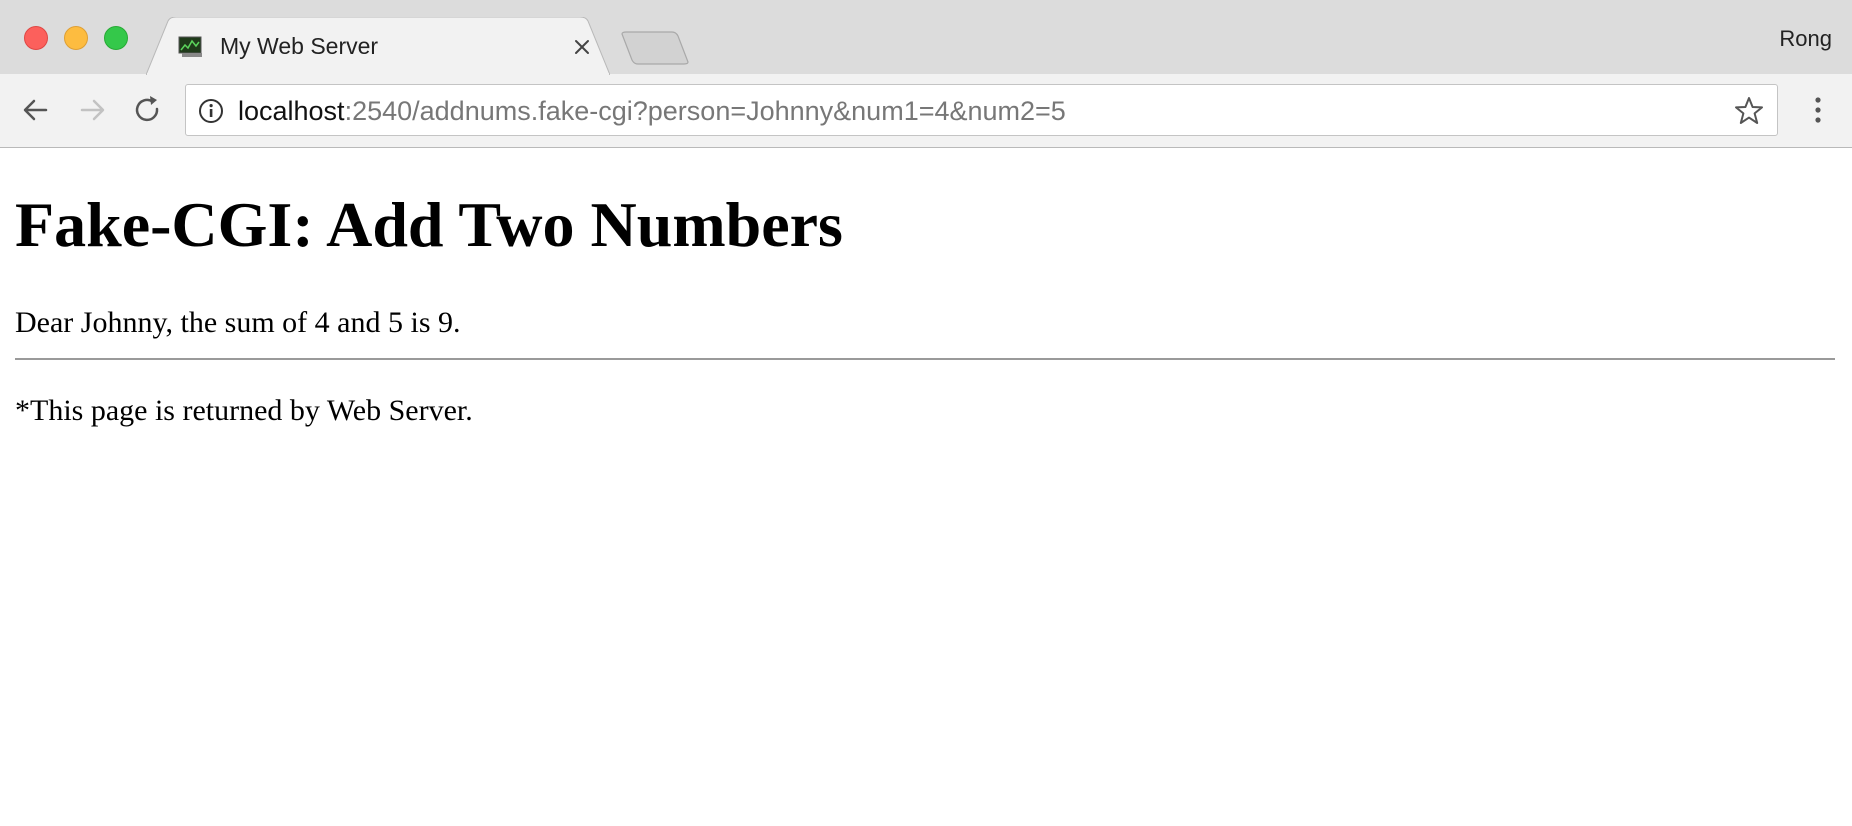  Describe the element at coordinates (429, 224) in the screenshot. I see `page-title: Fake-CGI: Add Two Numbers` at that location.